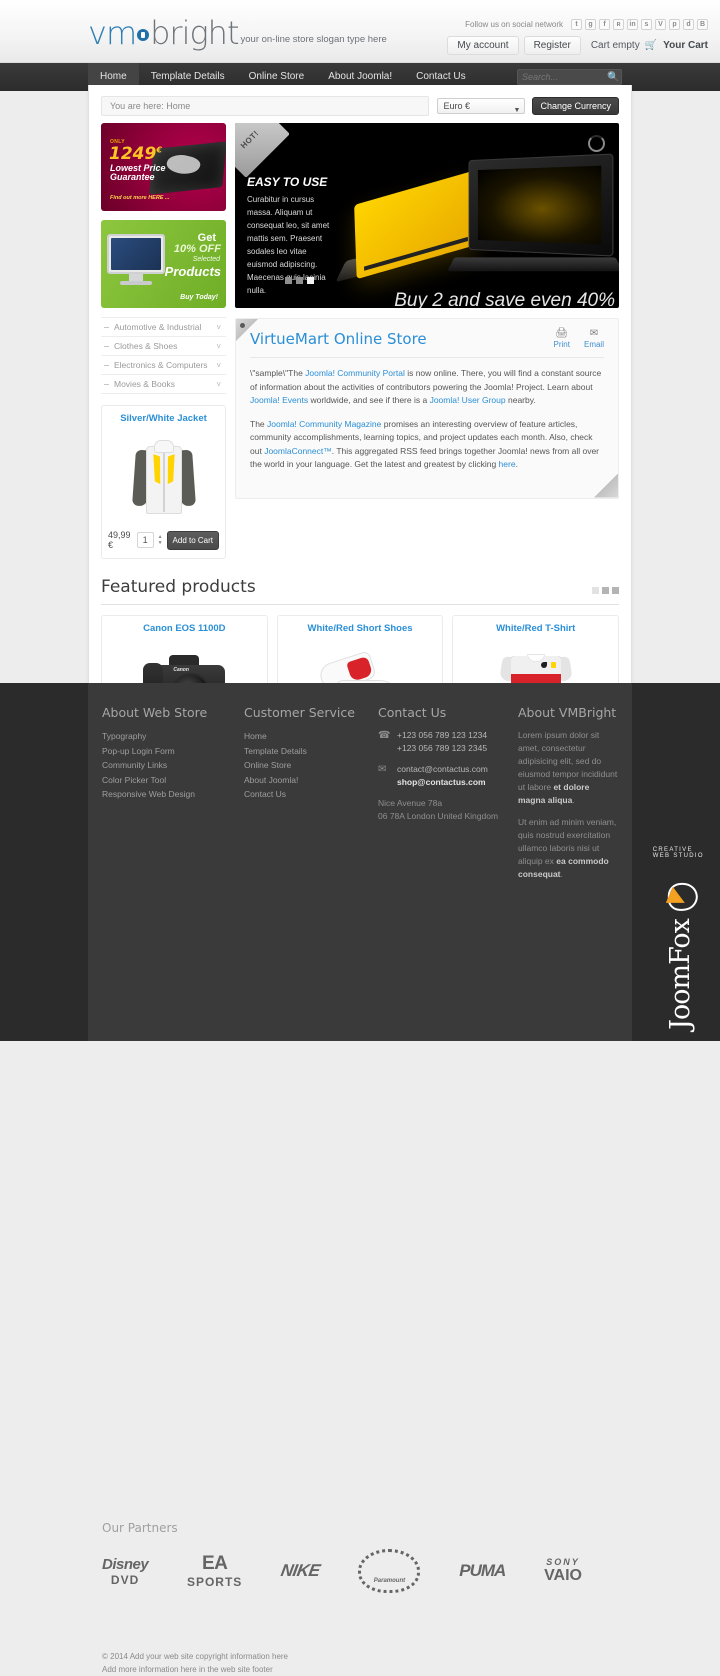  Describe the element at coordinates (300, 1571) in the screenshot. I see `nike-logo: NIKE` at that location.